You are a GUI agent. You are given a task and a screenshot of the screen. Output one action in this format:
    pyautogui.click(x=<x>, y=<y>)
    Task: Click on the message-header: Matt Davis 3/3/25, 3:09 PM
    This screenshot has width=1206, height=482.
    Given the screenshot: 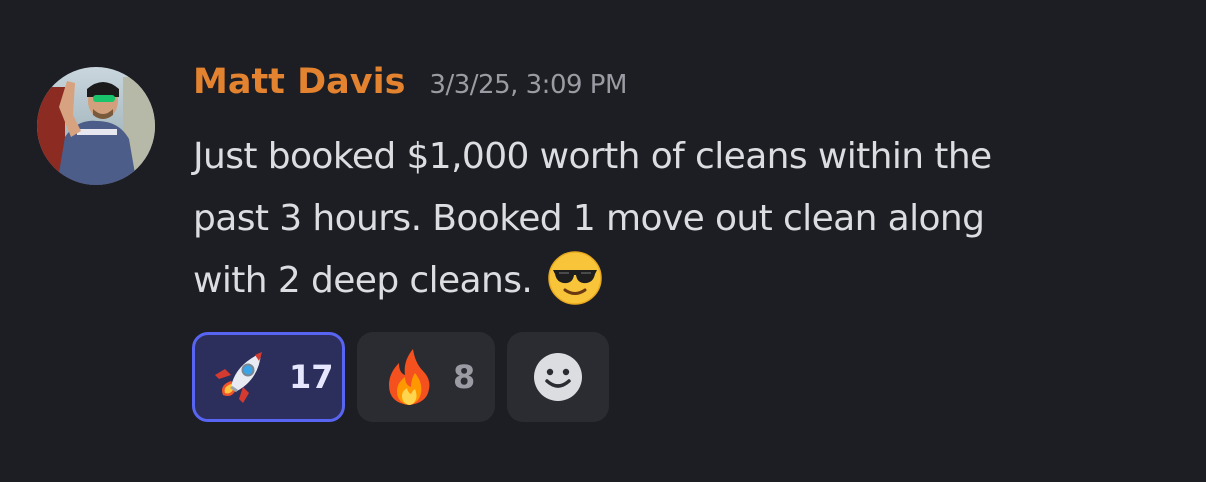 What is the action you would take?
    pyautogui.click(x=410, y=88)
    